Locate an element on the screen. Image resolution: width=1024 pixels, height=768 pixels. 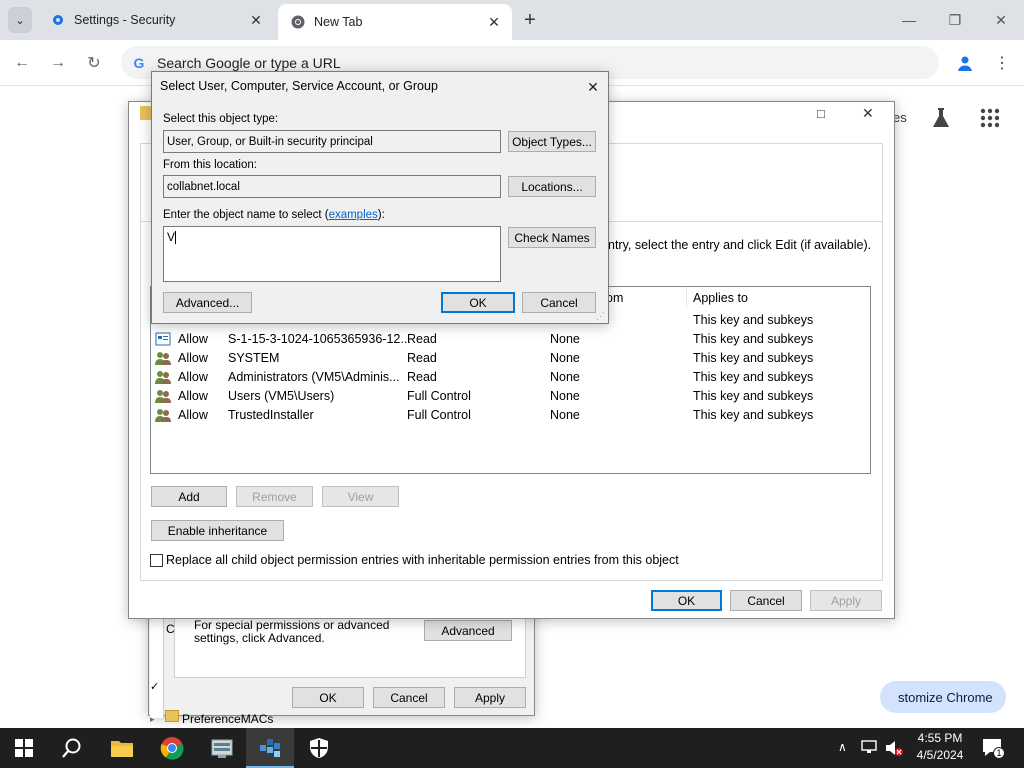
tab-search-button: ⌄ is located at coordinates (20, 20).